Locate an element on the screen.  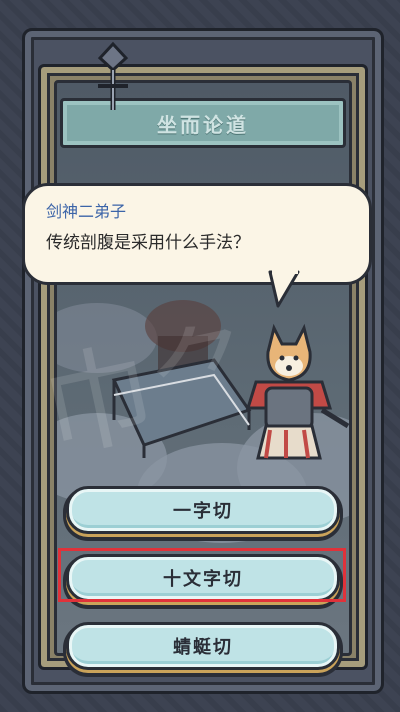
question-text: 传统剖腹是采用什么手法？ is located at coordinates (148, 243).